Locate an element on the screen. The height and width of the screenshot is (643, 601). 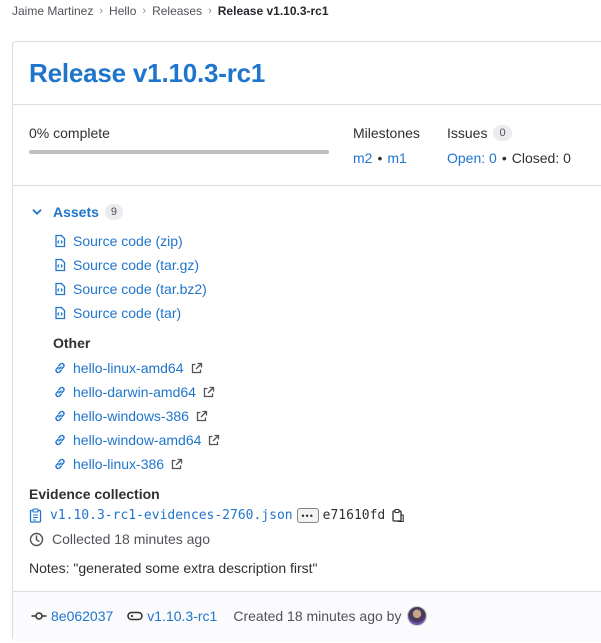
list-item: Source code (tar.gz) is located at coordinates (126, 265).